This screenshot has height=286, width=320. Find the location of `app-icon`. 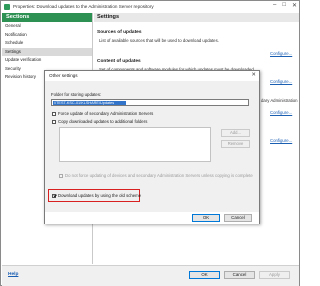

app-icon is located at coordinates (7, 6).